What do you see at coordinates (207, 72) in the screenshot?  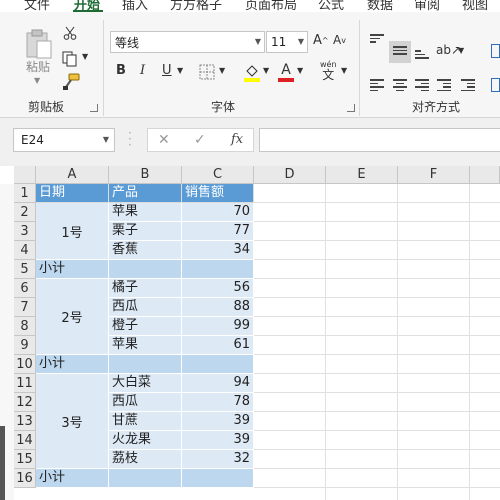 I see `borders-icon` at bounding box center [207, 72].